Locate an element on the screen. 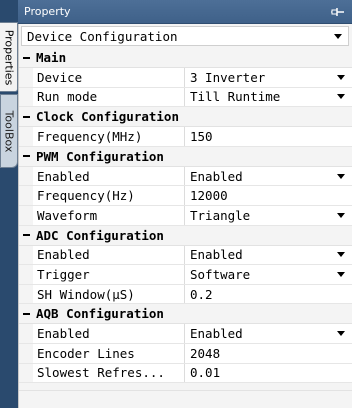 The image size is (352, 408). property-value-text: 0.2 is located at coordinates (201, 294).